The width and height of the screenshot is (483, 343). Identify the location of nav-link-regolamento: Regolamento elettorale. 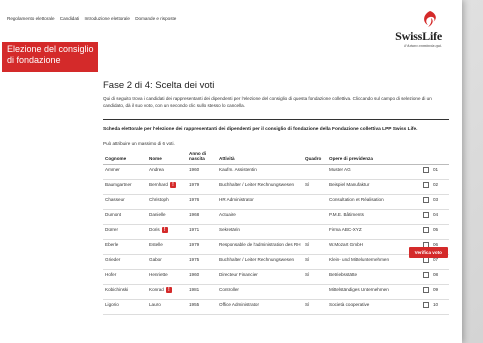
(31, 18).